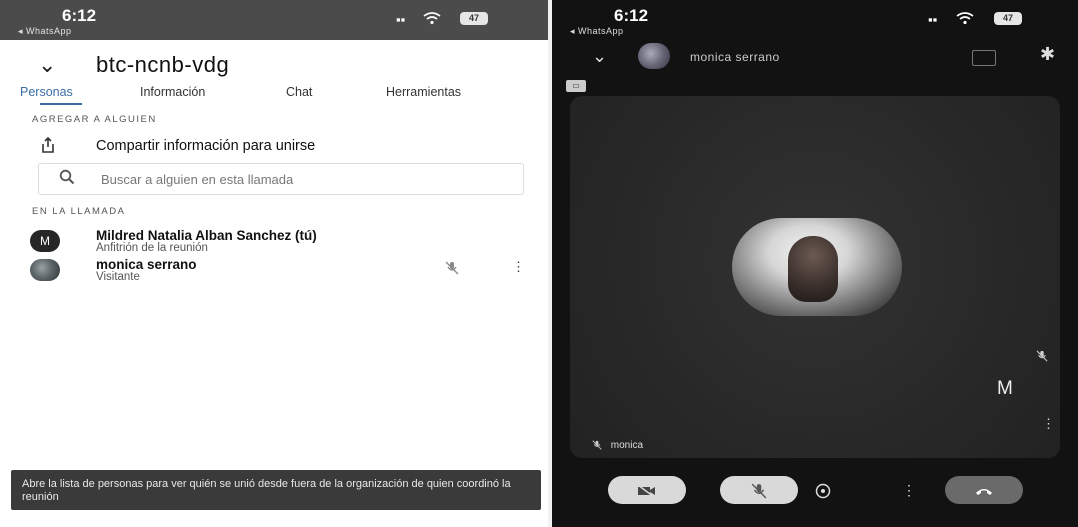 This screenshot has height=527, width=1078. I want to click on tab-personas: Personas, so click(46, 92).